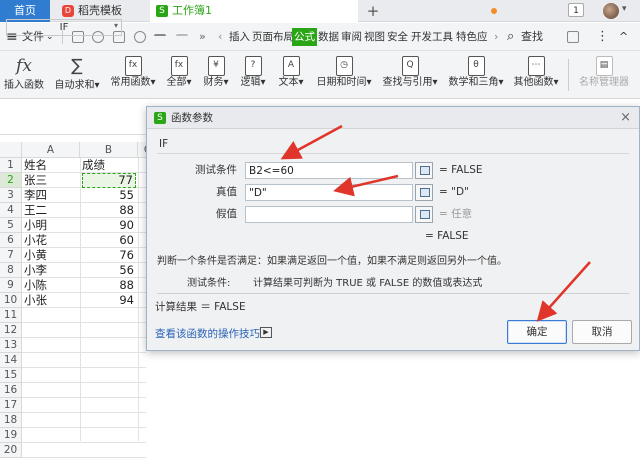  What do you see at coordinates (11, 330) in the screenshot?
I see `row-header: 12` at bounding box center [11, 330].